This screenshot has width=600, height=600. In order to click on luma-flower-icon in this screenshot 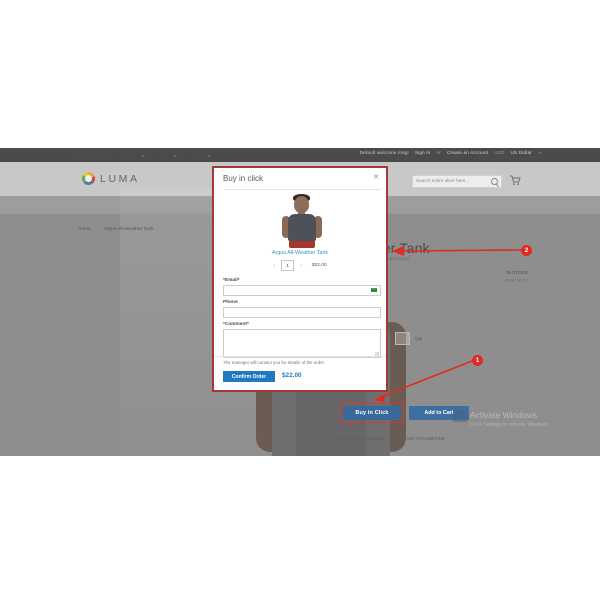, I will do `click(88, 178)`.